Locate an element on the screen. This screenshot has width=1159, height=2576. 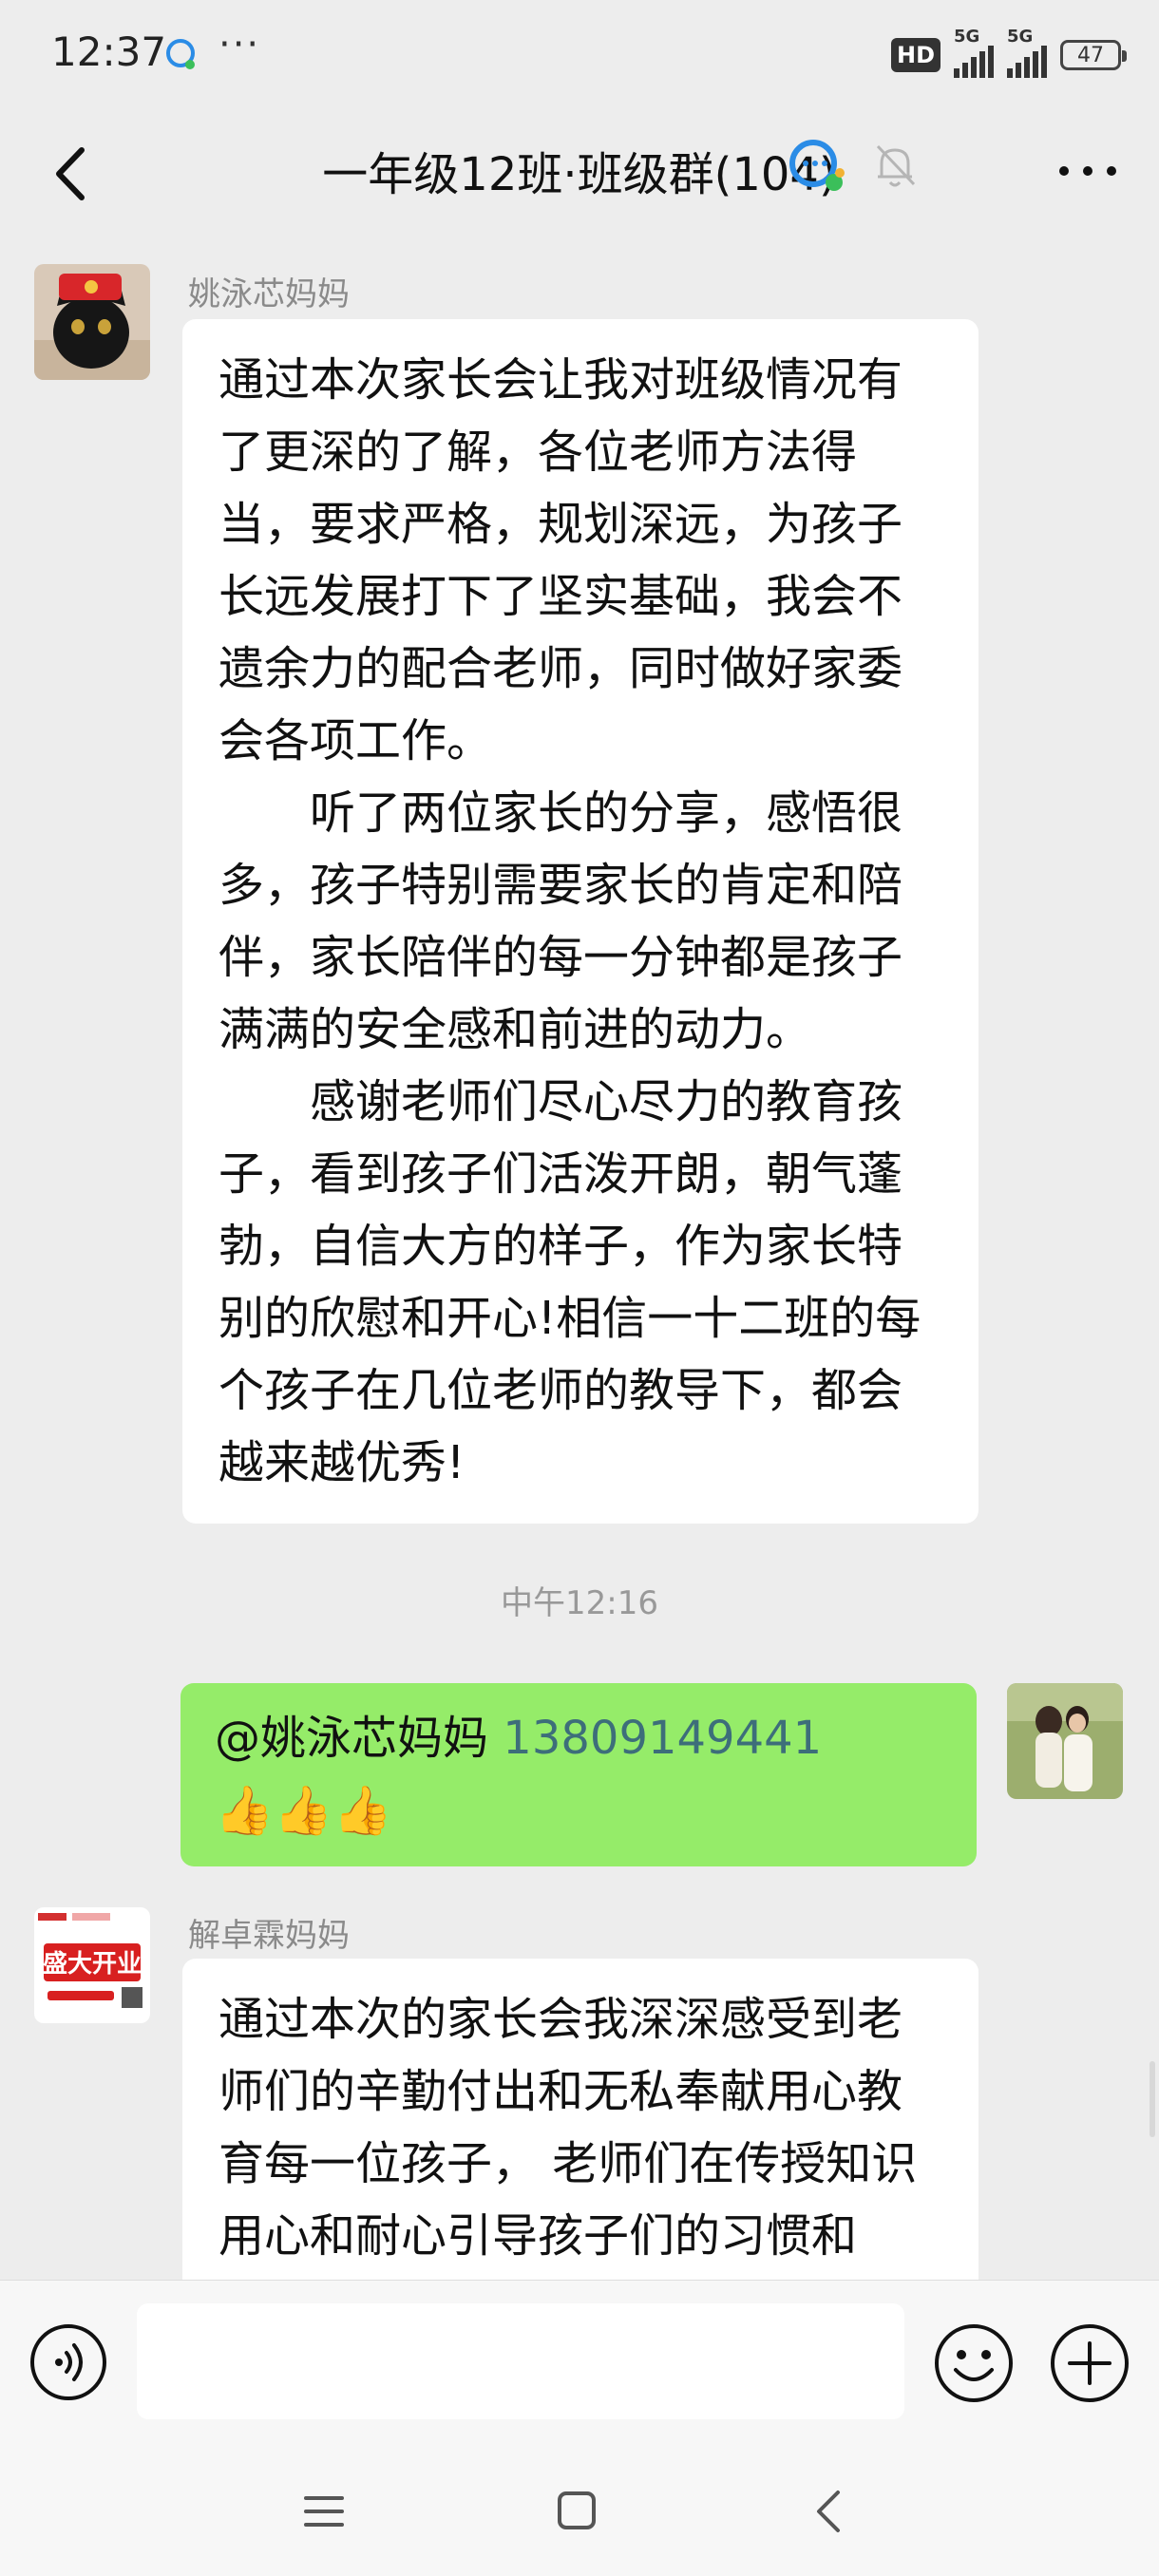
mention-text: @姚泳芯妈妈 is located at coordinates (351, 1738).